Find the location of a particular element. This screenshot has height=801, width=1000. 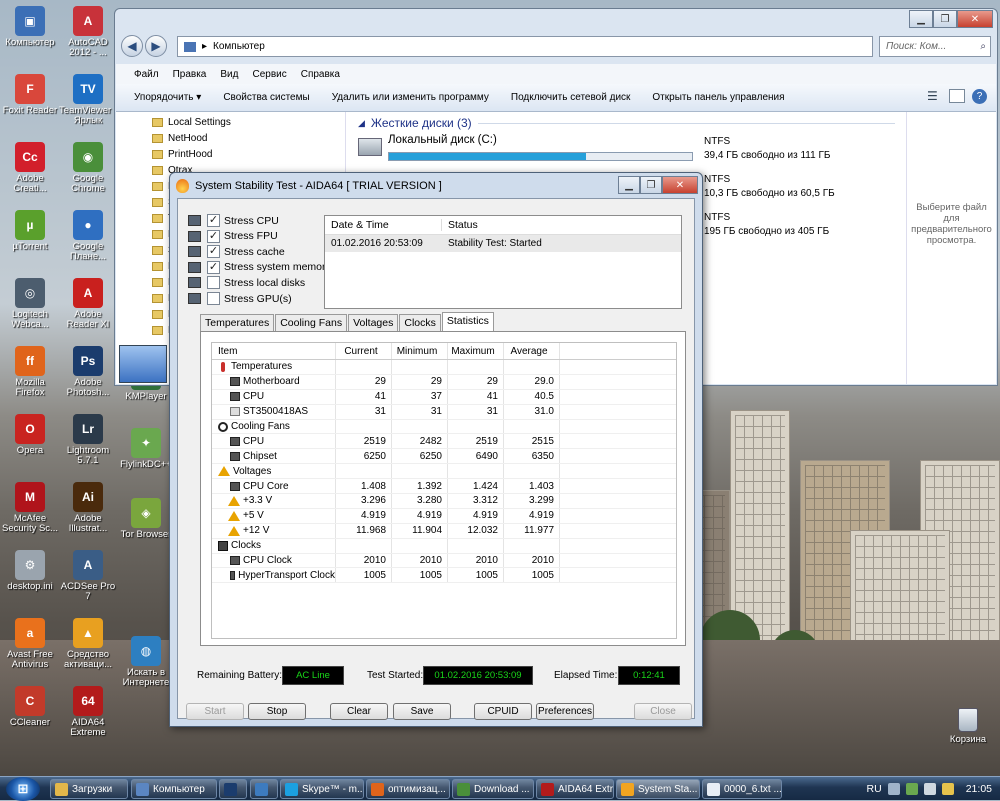

aida-close-icon: ✕ is located at coordinates (680, 185).